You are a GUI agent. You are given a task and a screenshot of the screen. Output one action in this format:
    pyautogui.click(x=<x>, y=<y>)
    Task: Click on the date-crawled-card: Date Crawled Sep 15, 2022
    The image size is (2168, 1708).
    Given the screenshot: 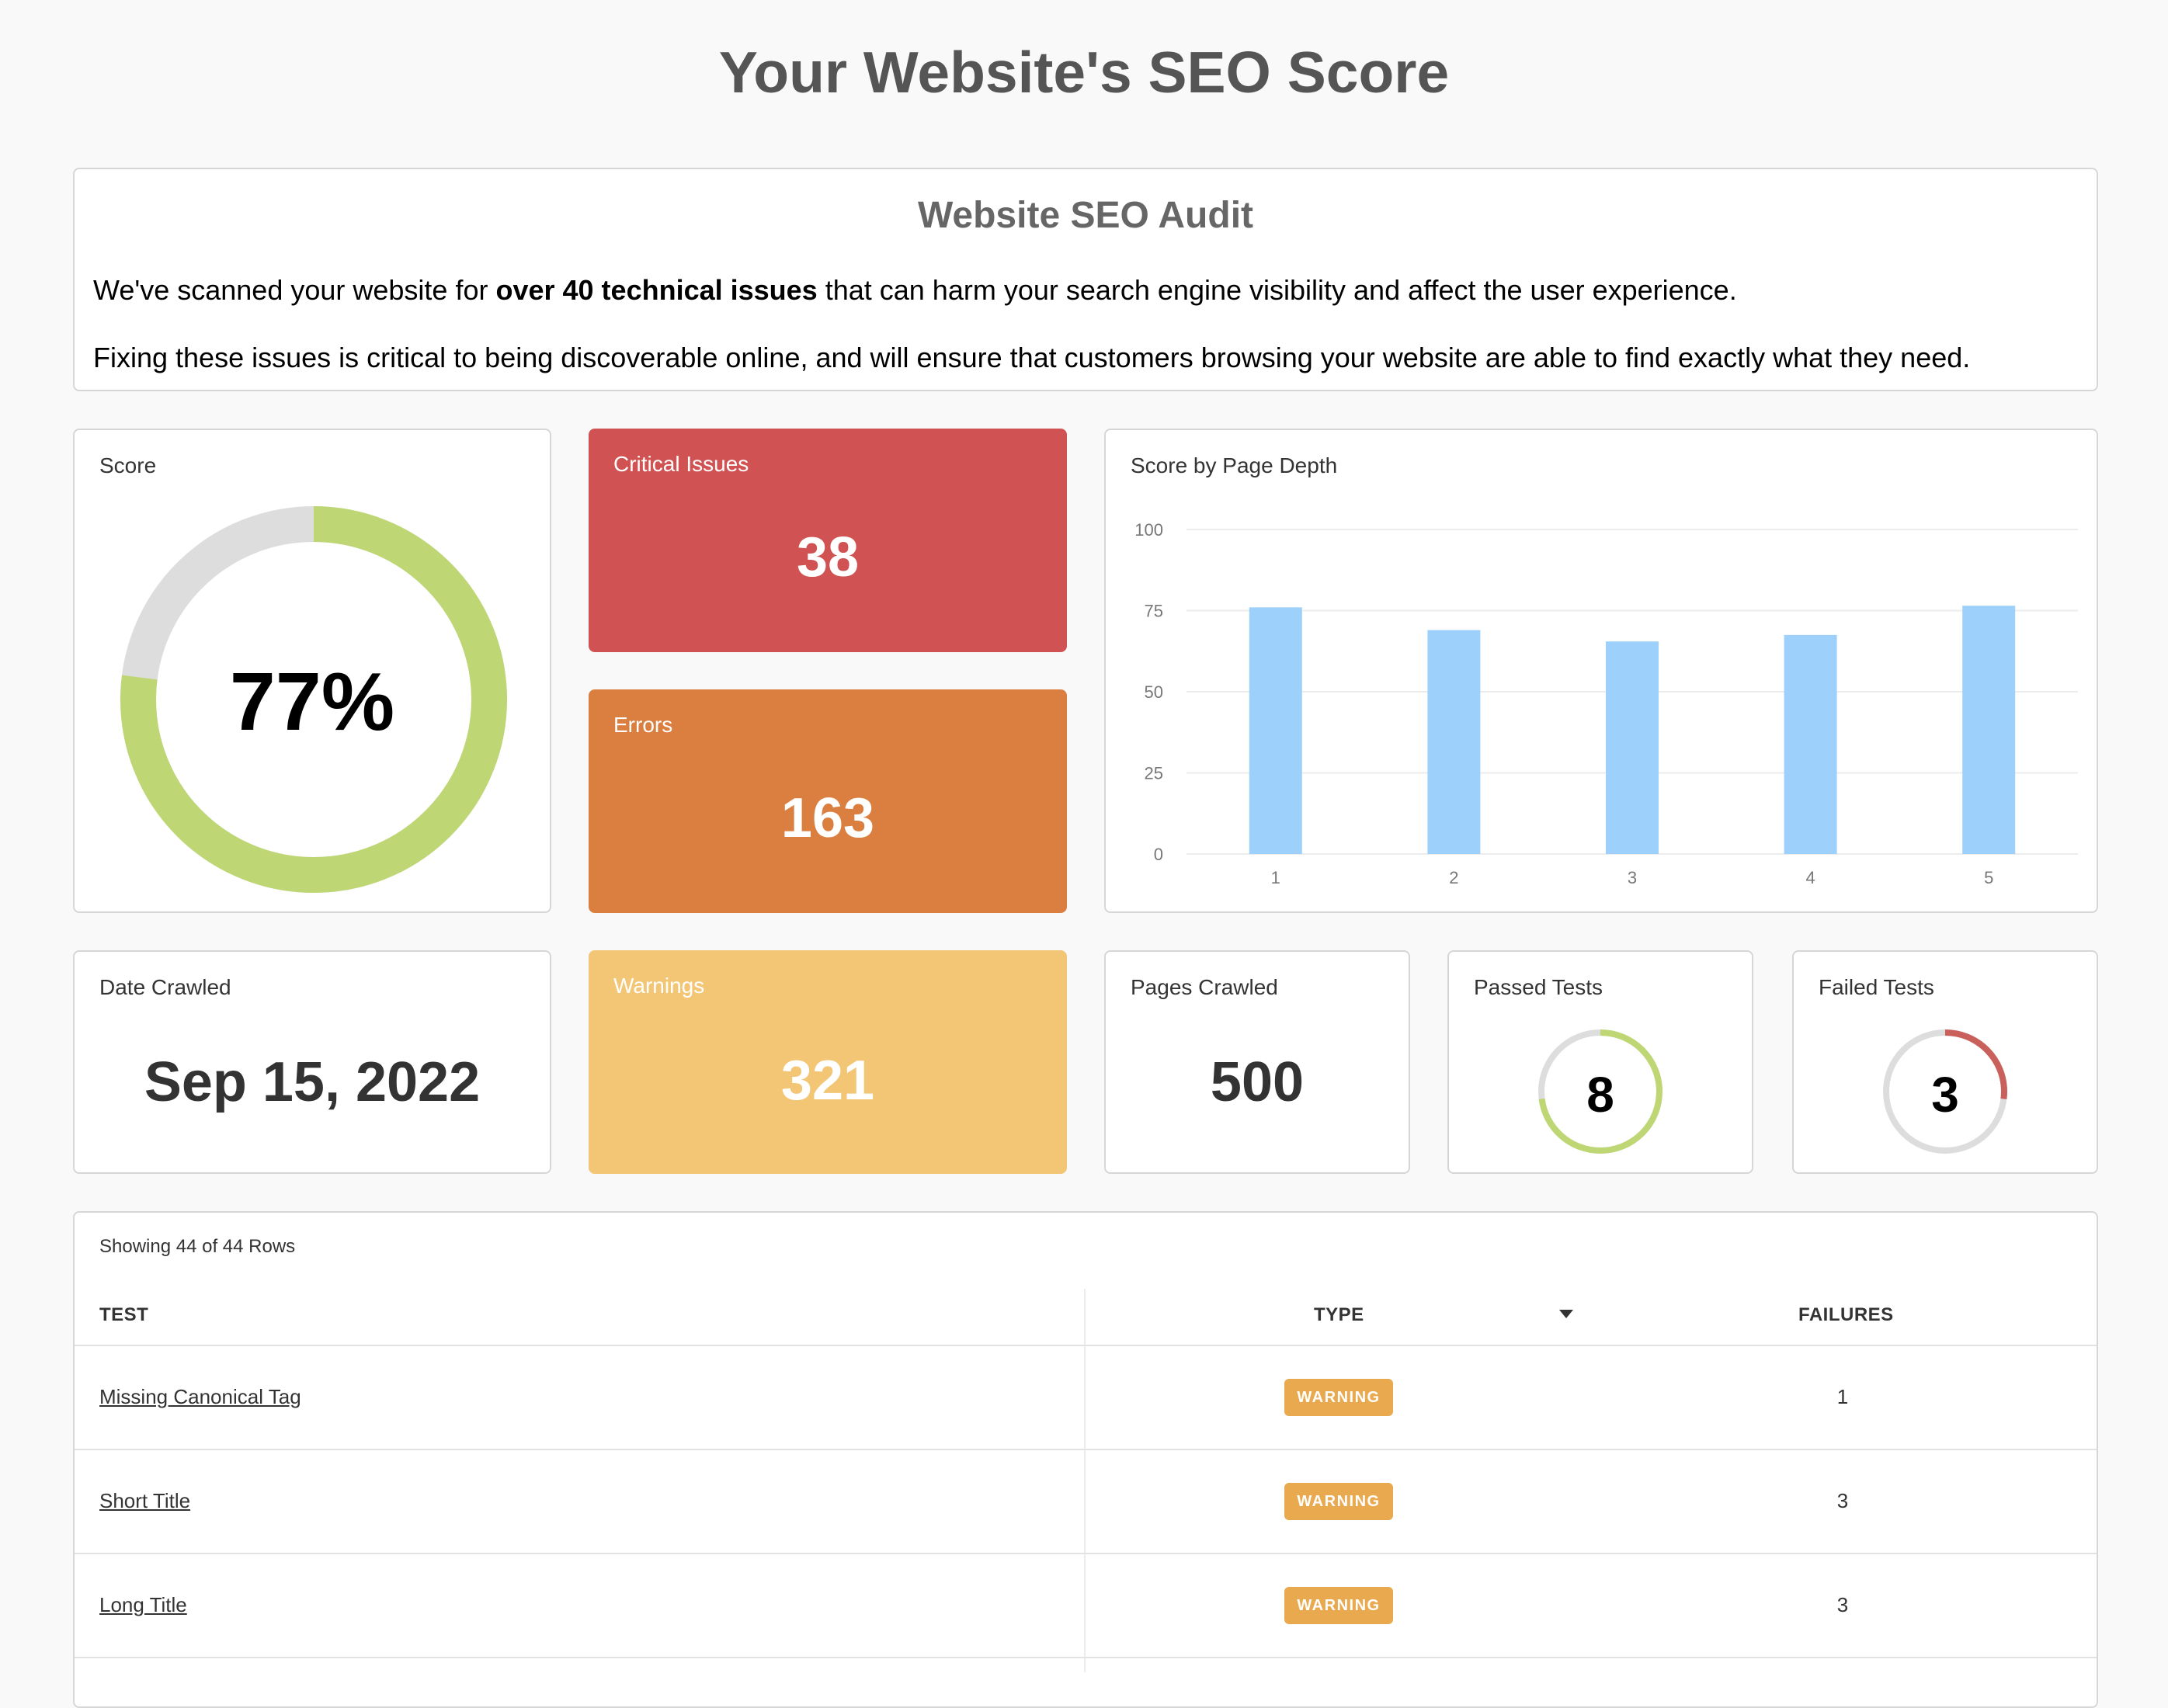 What is the action you would take?
    pyautogui.click(x=312, y=1062)
    